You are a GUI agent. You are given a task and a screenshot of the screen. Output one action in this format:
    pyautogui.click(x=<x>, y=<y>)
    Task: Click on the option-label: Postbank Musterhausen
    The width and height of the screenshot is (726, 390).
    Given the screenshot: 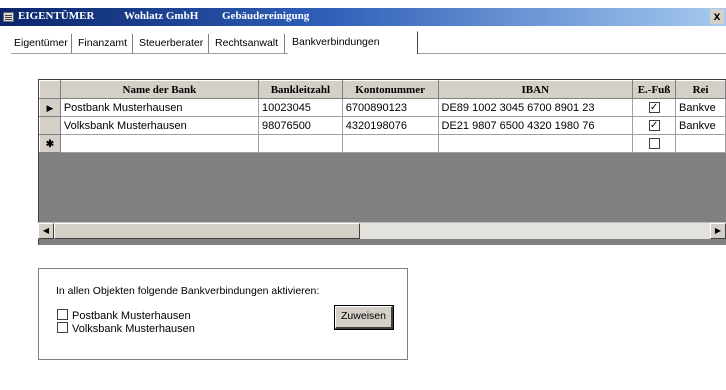 What is the action you would take?
    pyautogui.click(x=131, y=316)
    